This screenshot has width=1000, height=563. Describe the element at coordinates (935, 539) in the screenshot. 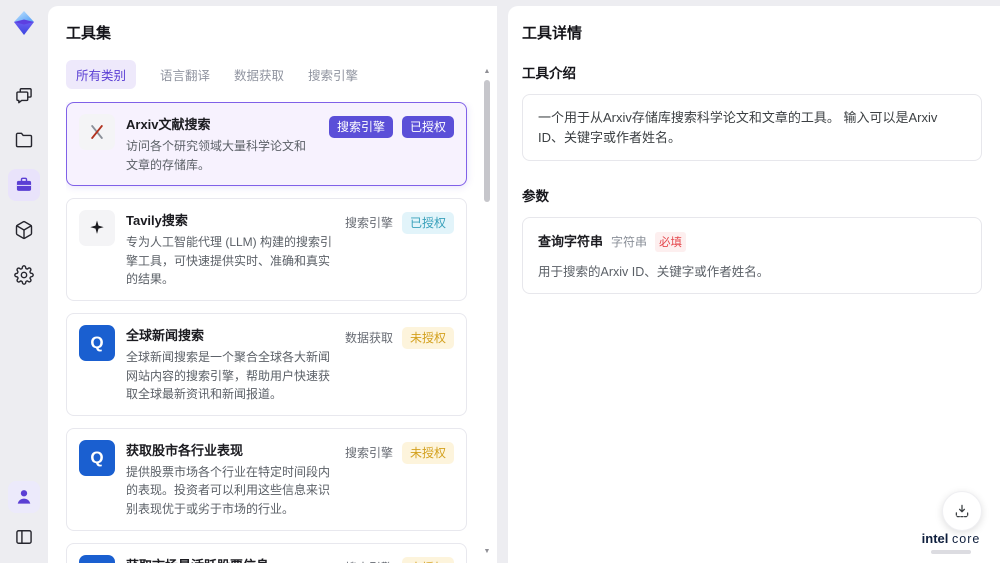

I see `brand-primary: intel` at that location.